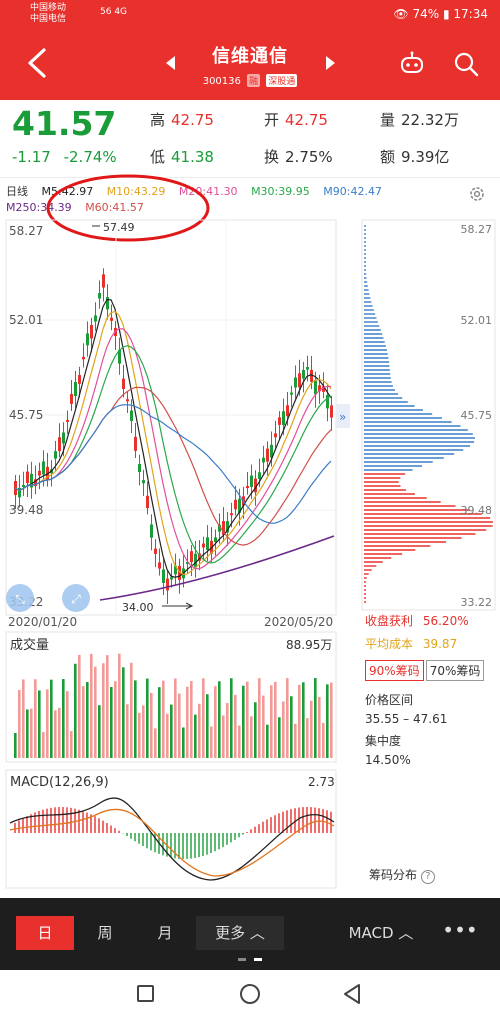 This screenshot has width=500, height=1020. What do you see at coordinates (383, 741) in the screenshot?
I see `concentration-label: 集中度` at bounding box center [383, 741].